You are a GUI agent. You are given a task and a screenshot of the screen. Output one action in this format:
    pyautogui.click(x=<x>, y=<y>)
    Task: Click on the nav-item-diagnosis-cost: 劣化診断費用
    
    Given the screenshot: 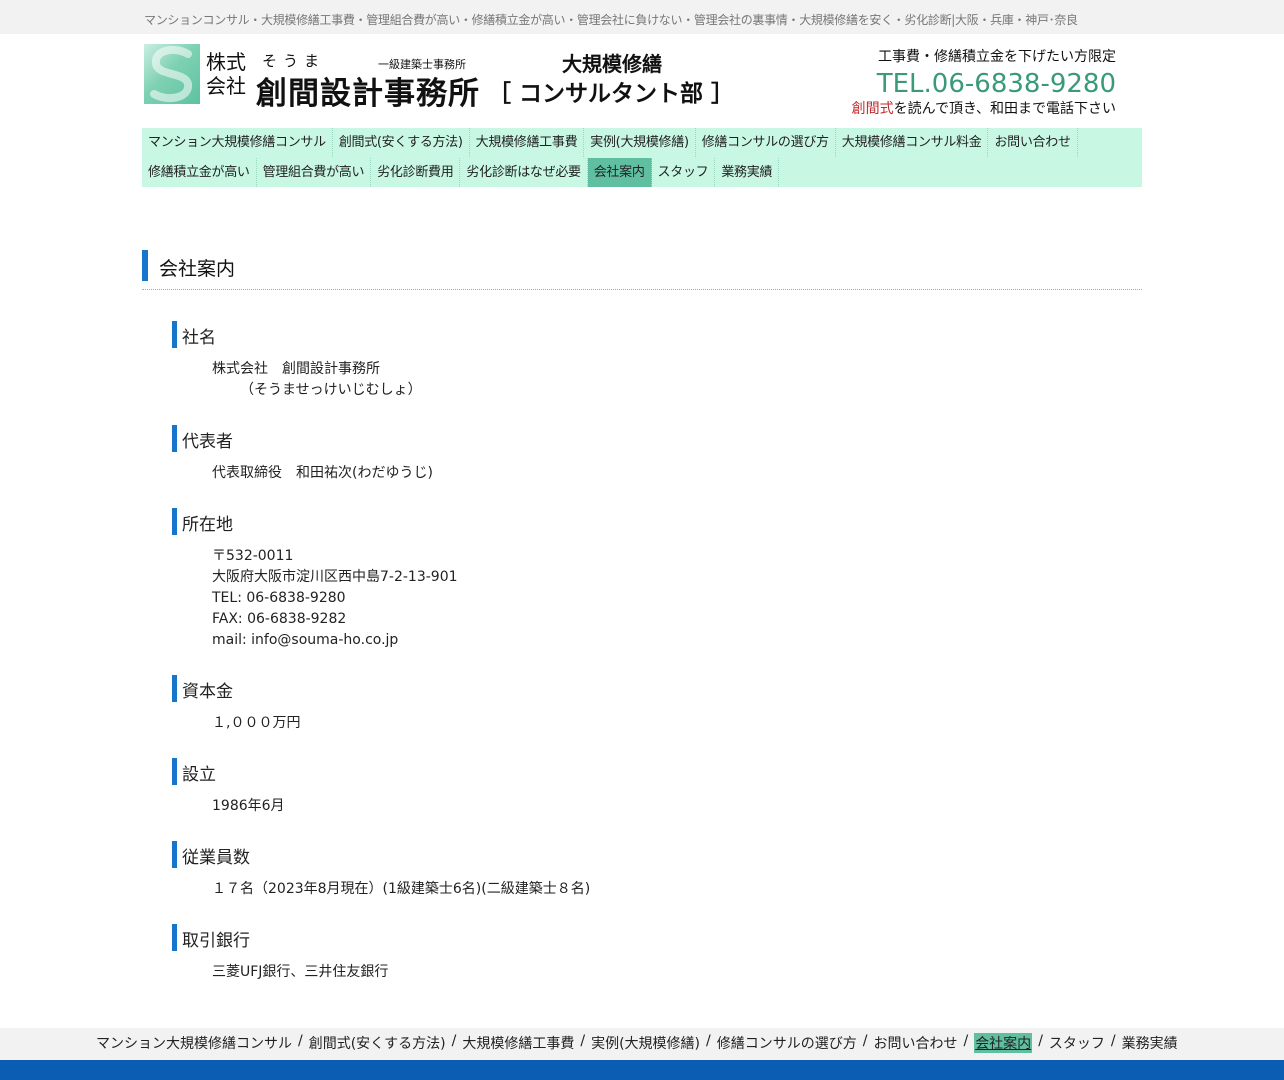 What is the action you would take?
    pyautogui.click(x=416, y=172)
    